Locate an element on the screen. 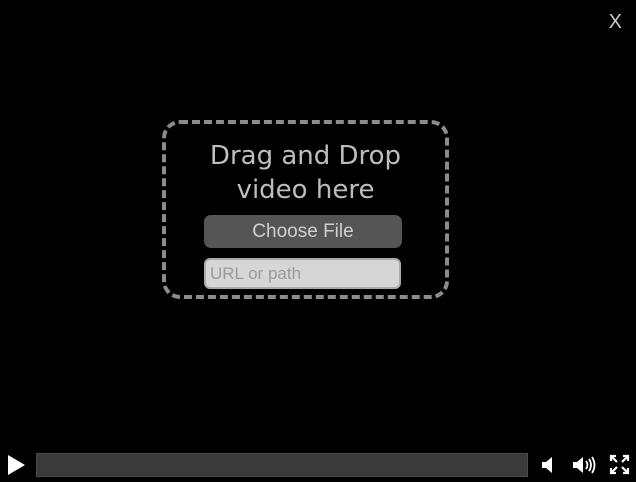  dropzone-title-text: Drag and Drop video here is located at coordinates (305, 173).